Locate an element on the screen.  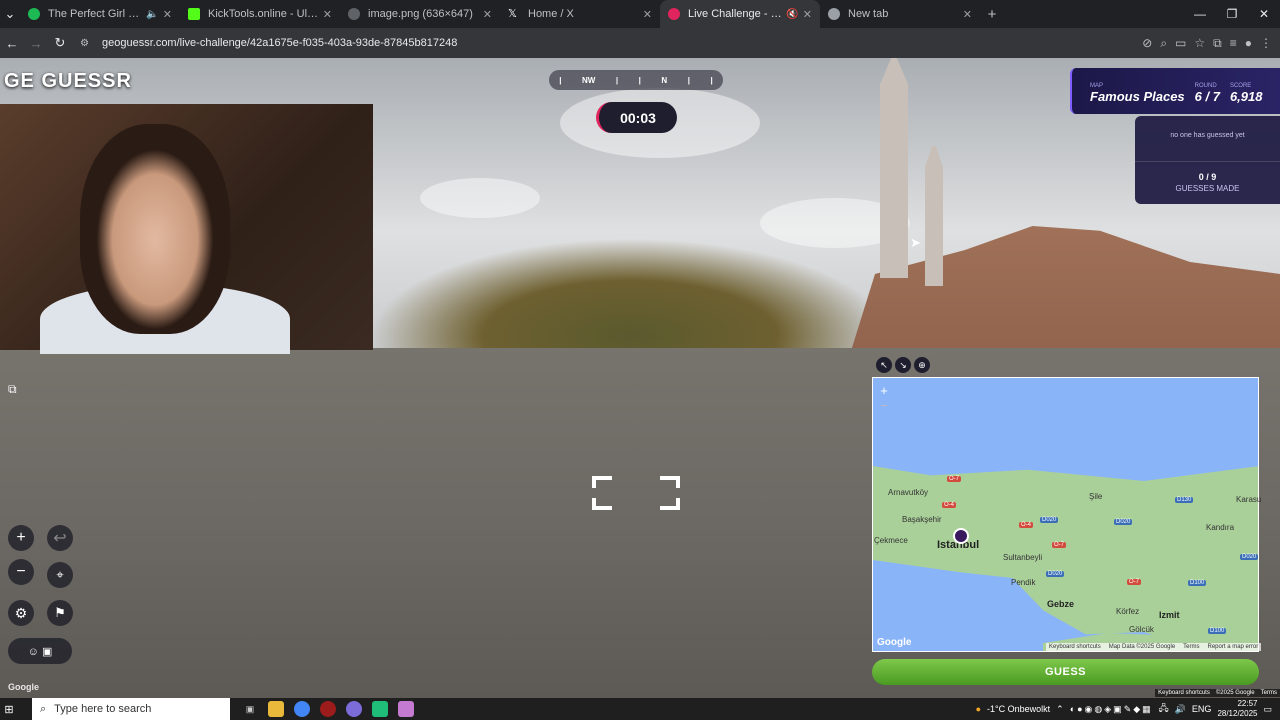
map-keyboard-shortcuts-link: Keyboard shortcuts is located at coordinates (1075, 647).